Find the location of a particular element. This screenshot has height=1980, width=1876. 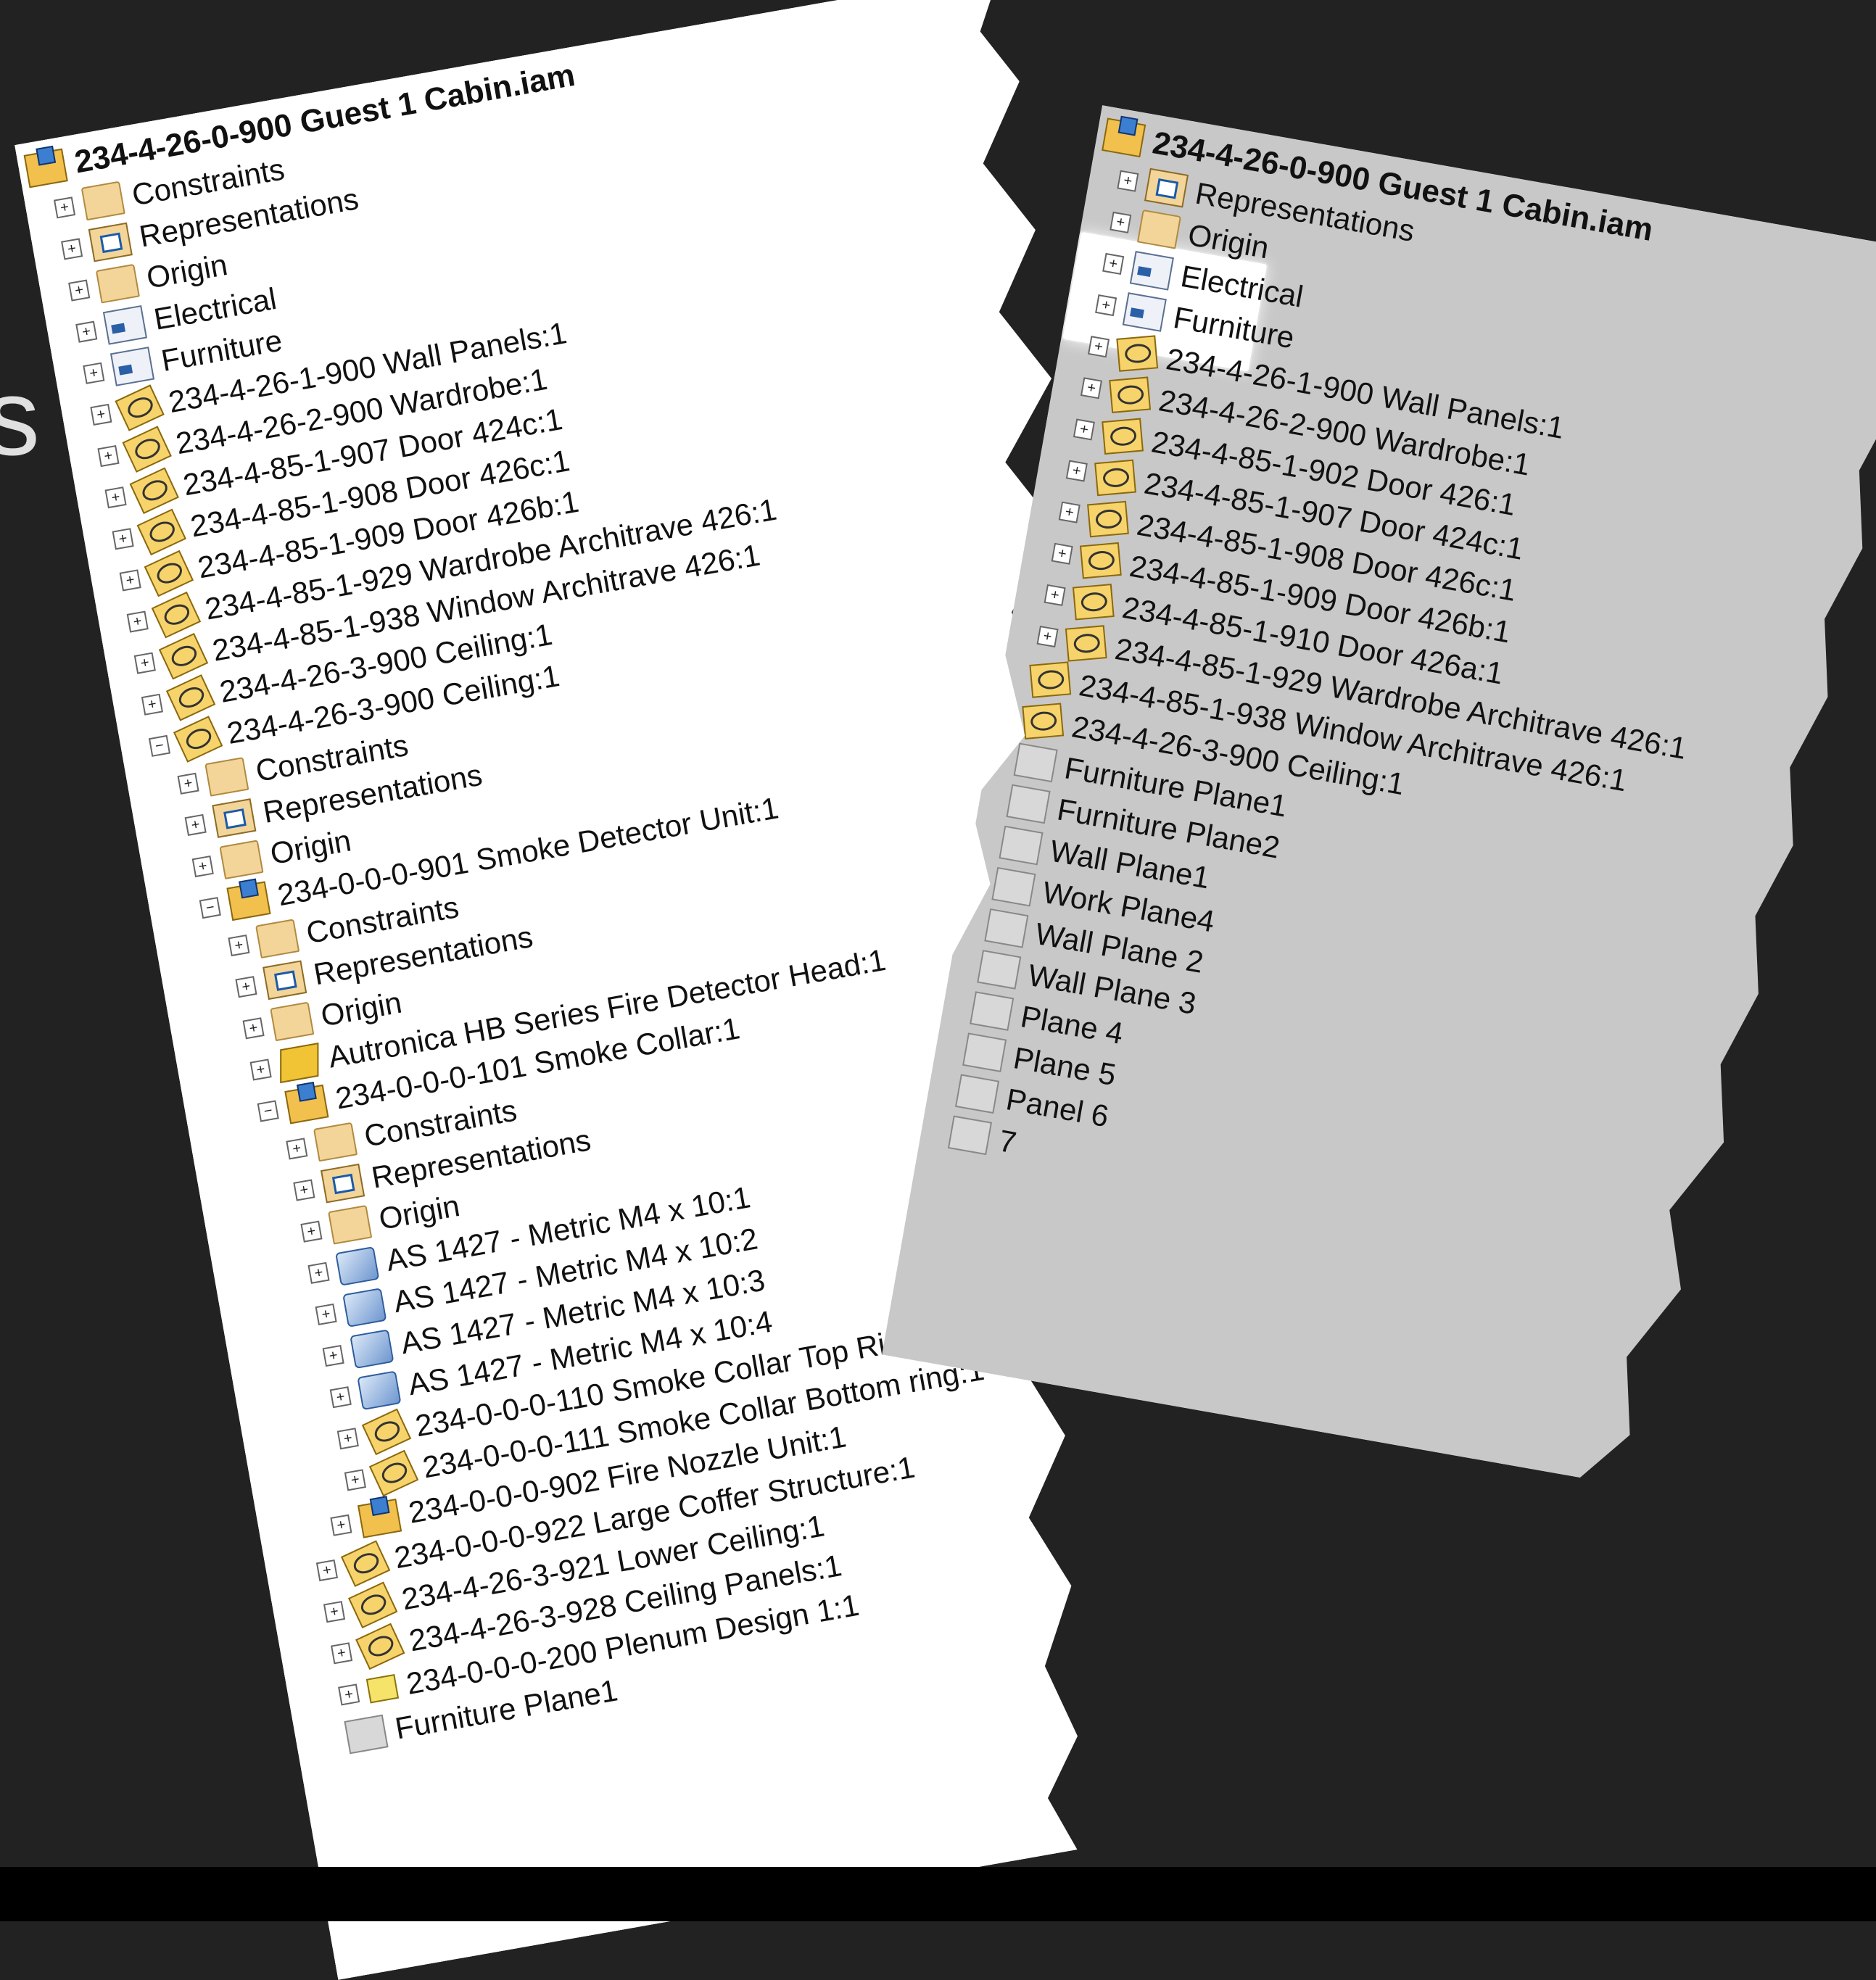

background-letter: s is located at coordinates (20, 417).